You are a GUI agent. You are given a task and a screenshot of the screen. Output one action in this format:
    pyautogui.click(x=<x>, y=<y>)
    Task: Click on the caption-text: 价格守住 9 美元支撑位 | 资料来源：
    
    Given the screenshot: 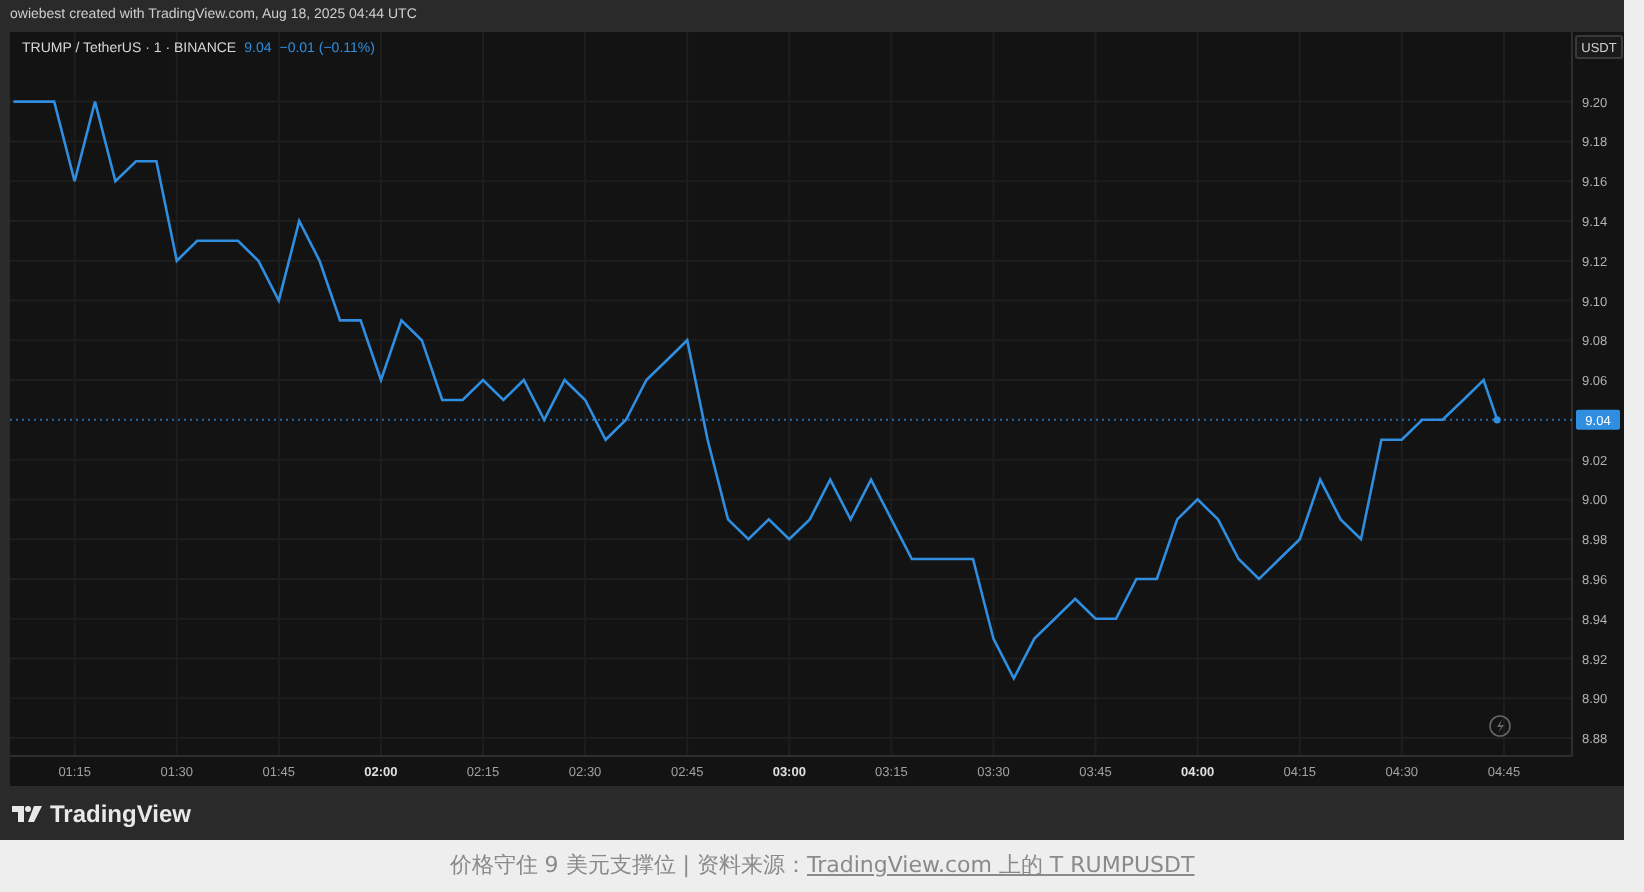 What is the action you would take?
    pyautogui.click(x=628, y=865)
    